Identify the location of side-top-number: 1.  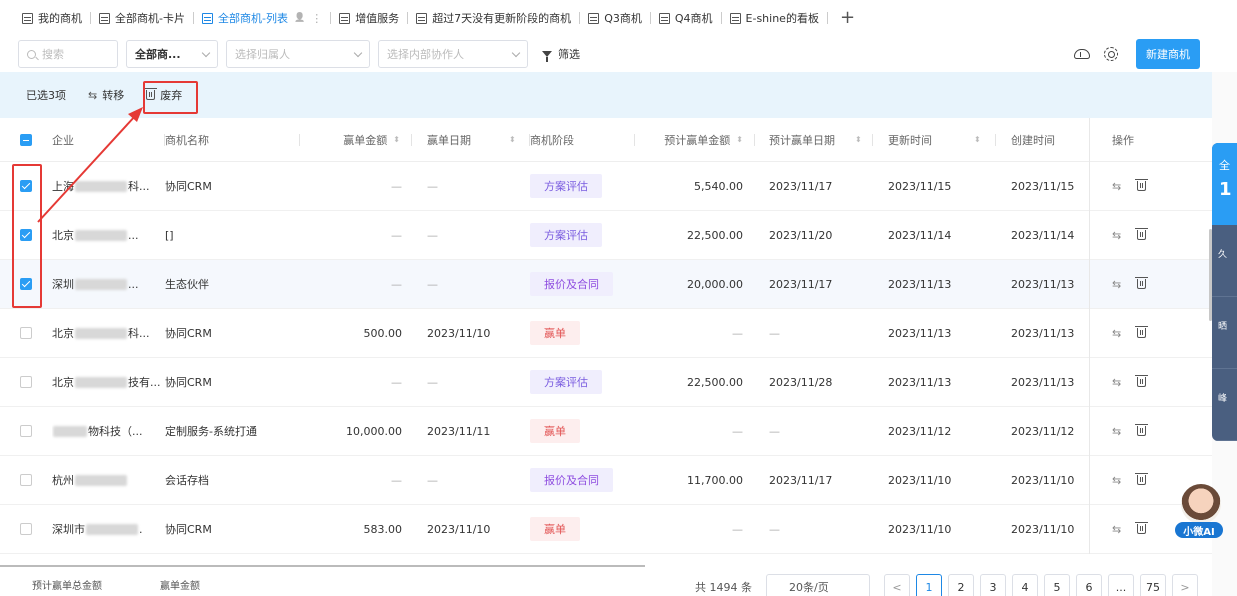
(1225, 189).